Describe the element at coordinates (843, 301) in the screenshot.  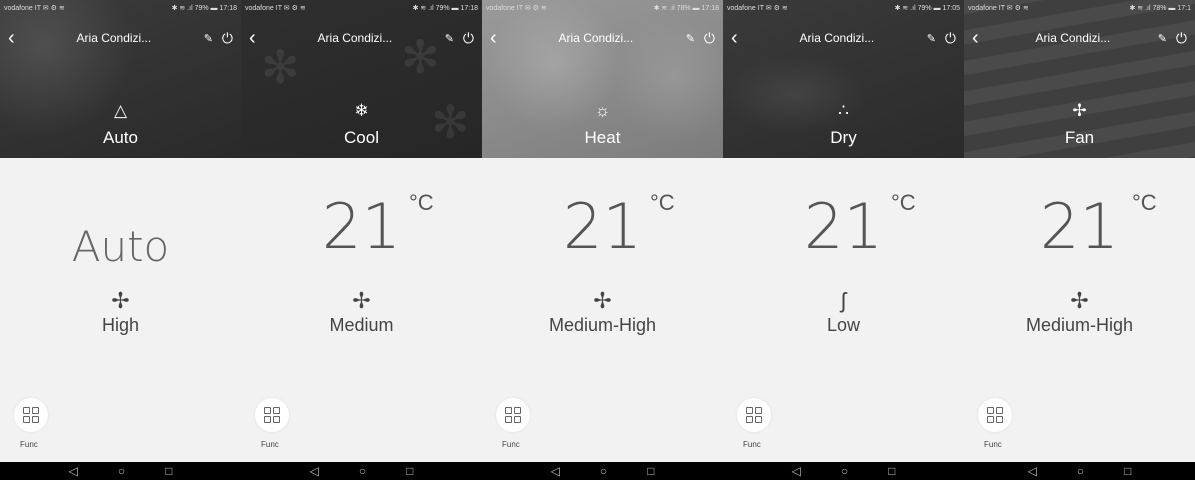
I see `fan-icon: ʃ` at that location.